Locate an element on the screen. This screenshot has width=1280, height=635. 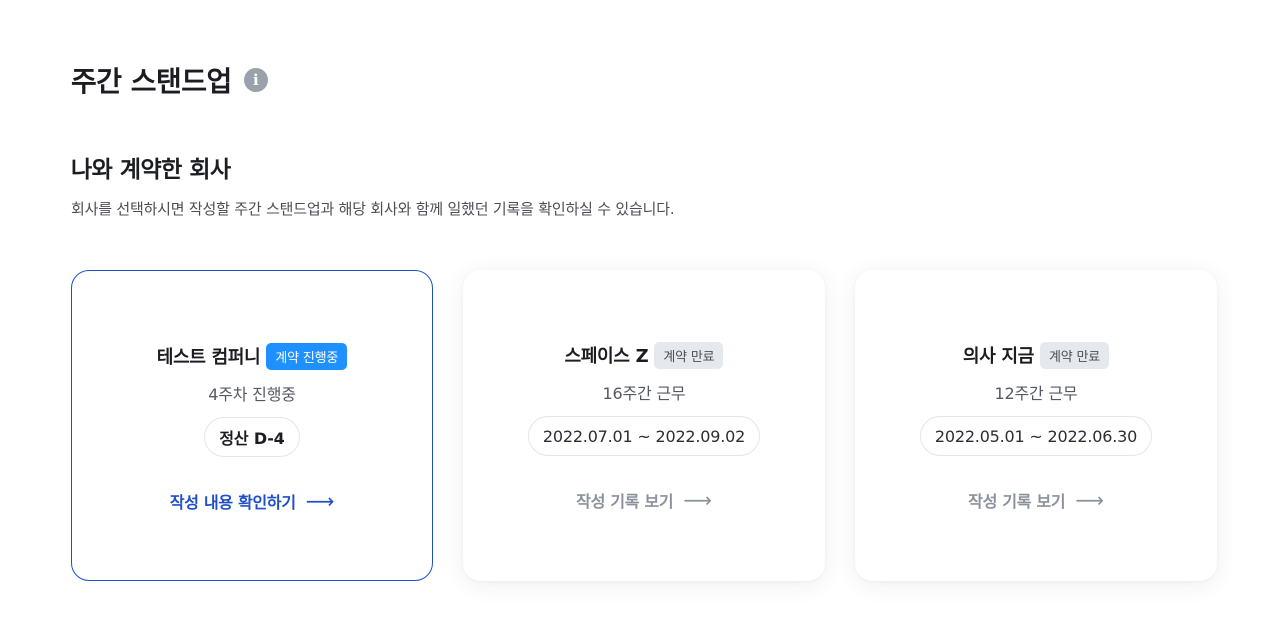
info-icon: i is located at coordinates (255, 80).